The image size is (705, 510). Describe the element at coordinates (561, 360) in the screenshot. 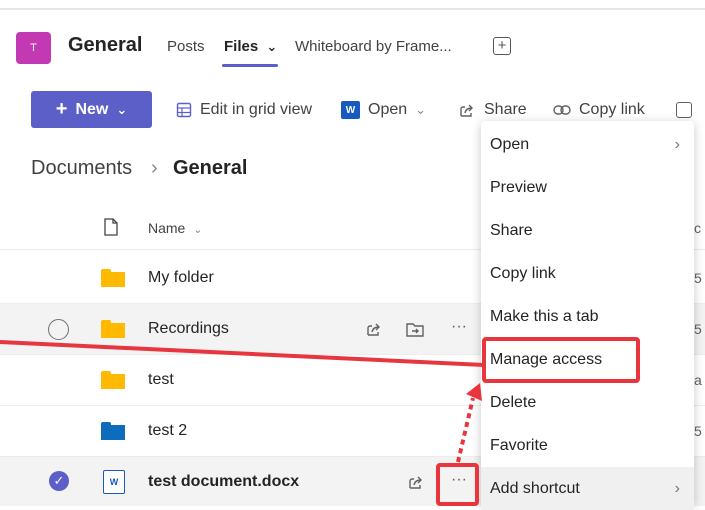

I see `manage-access-highlight` at that location.